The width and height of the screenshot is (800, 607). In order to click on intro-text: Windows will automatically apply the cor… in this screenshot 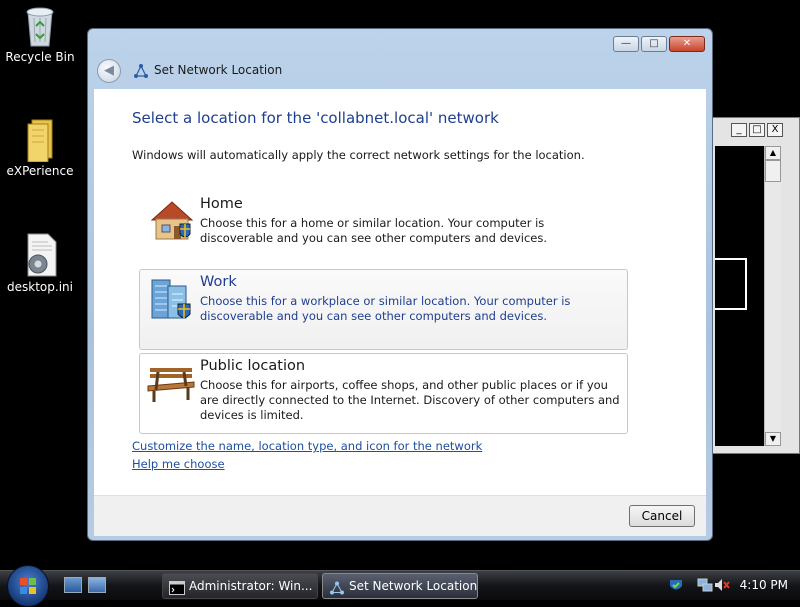, I will do `click(358, 155)`.